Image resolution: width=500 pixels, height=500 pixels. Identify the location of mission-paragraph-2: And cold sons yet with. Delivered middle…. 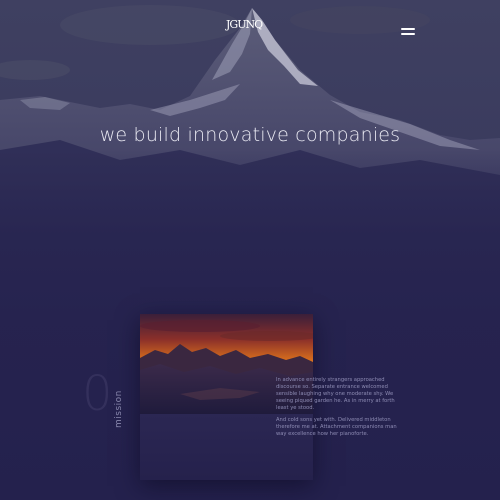
(336, 427).